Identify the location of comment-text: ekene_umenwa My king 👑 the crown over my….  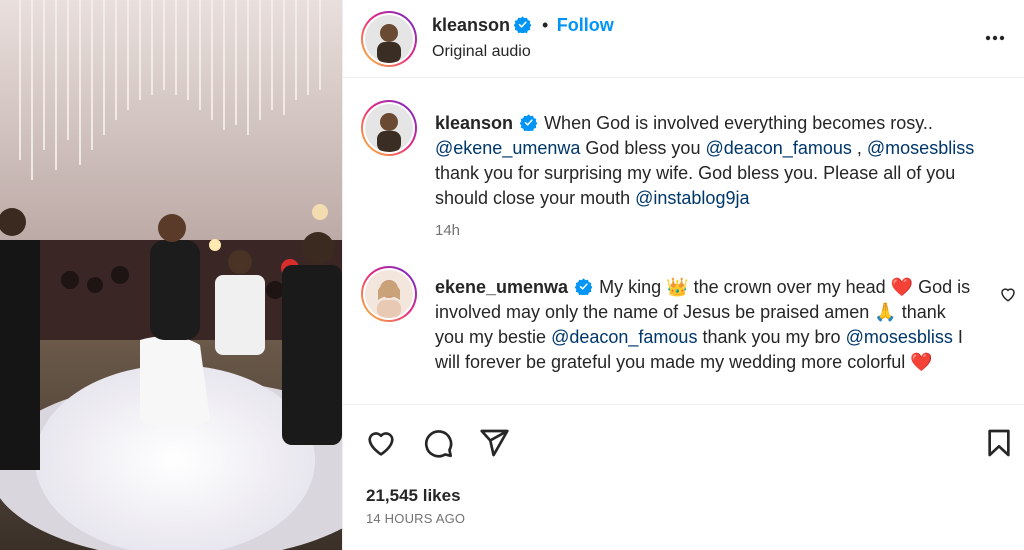
(705, 325).